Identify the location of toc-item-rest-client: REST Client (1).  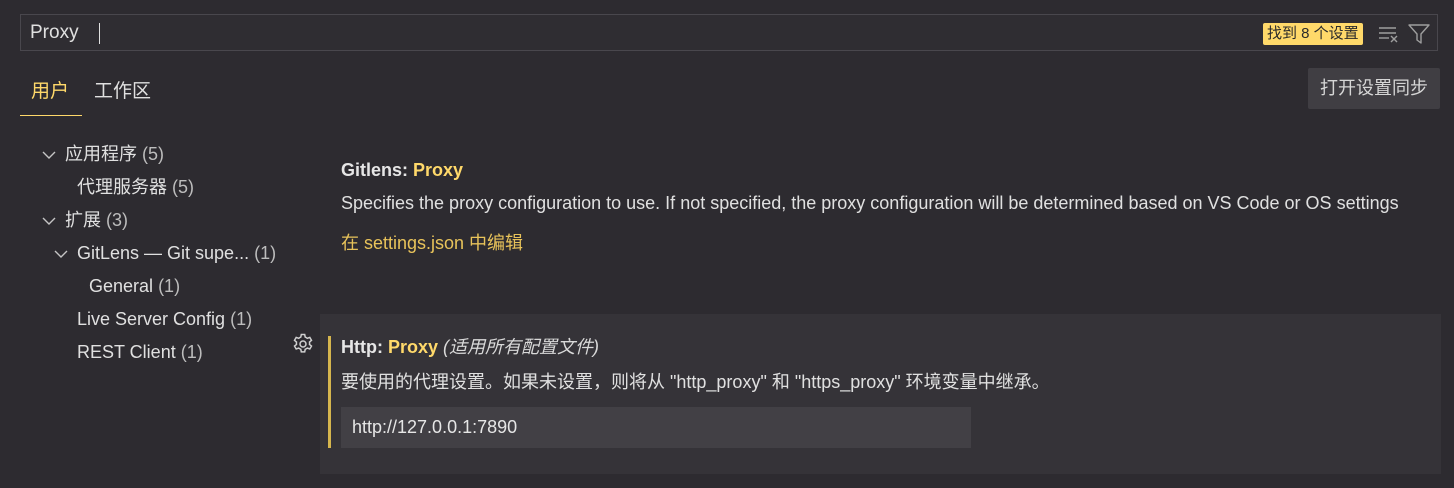
(140, 352).